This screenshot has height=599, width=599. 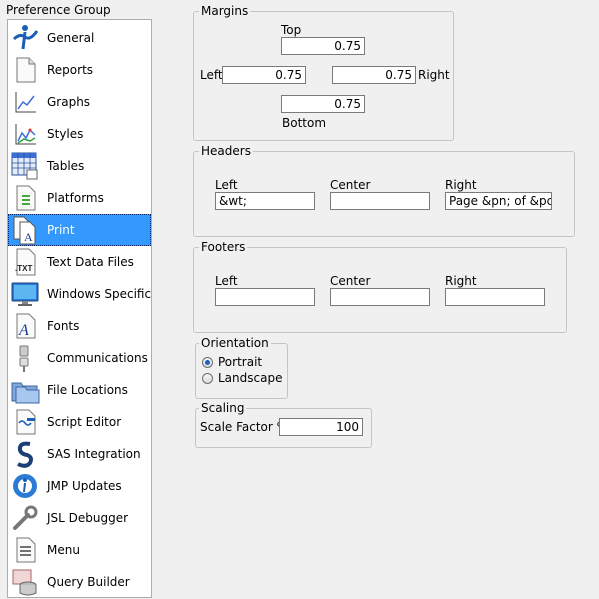 I want to click on header-left-input: &wt;, so click(x=265, y=201).